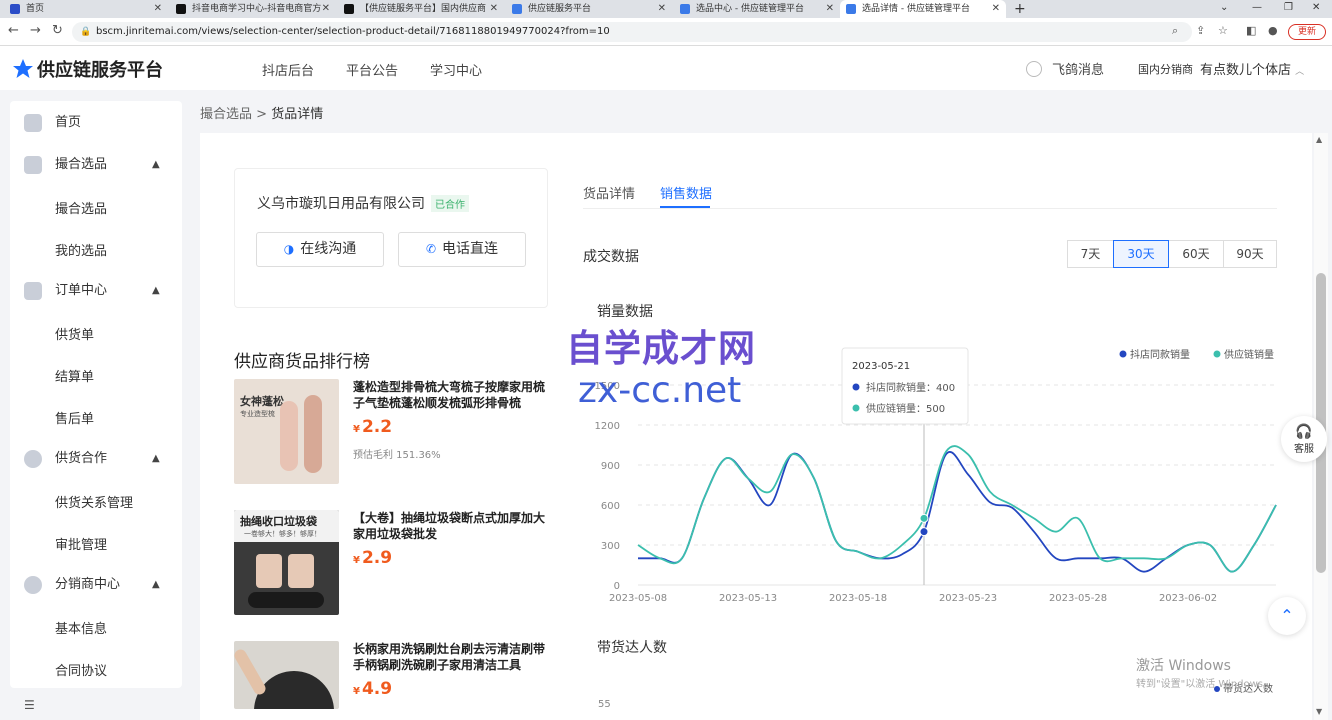  I want to click on product-title: 长柄家用洗锅刷灶台刷去污清洁刷带手柄锅刷洗碗刷子家用清洁工具, so click(453, 657).